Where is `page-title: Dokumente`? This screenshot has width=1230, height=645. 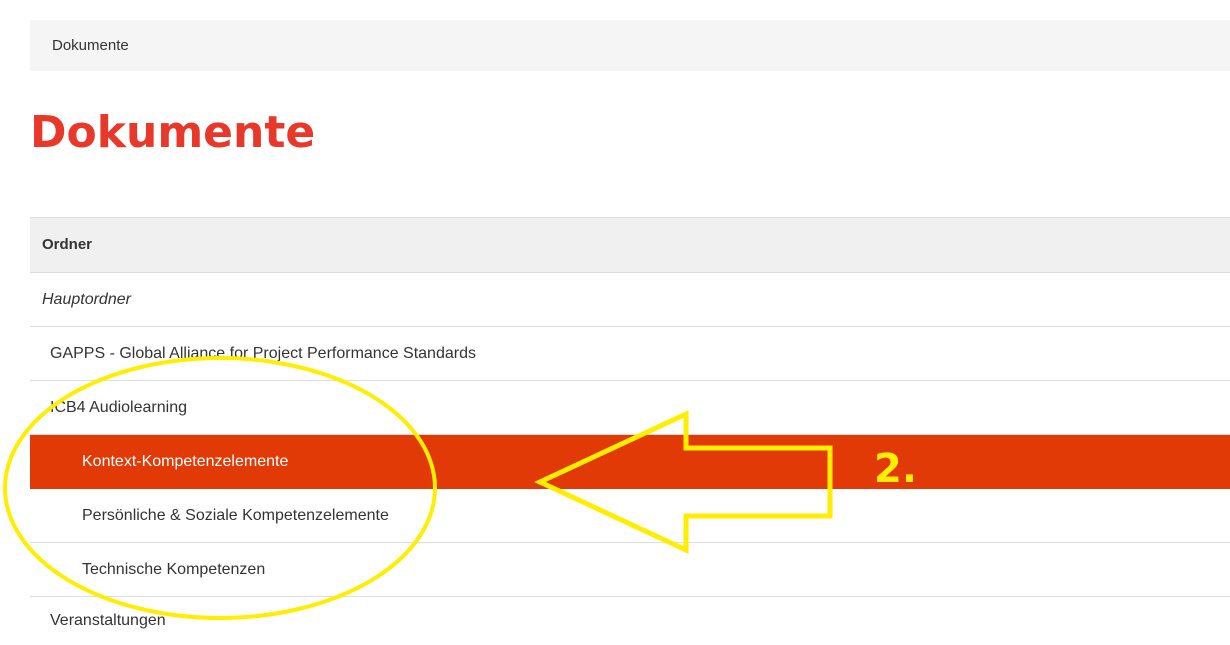
page-title: Dokumente is located at coordinates (173, 132).